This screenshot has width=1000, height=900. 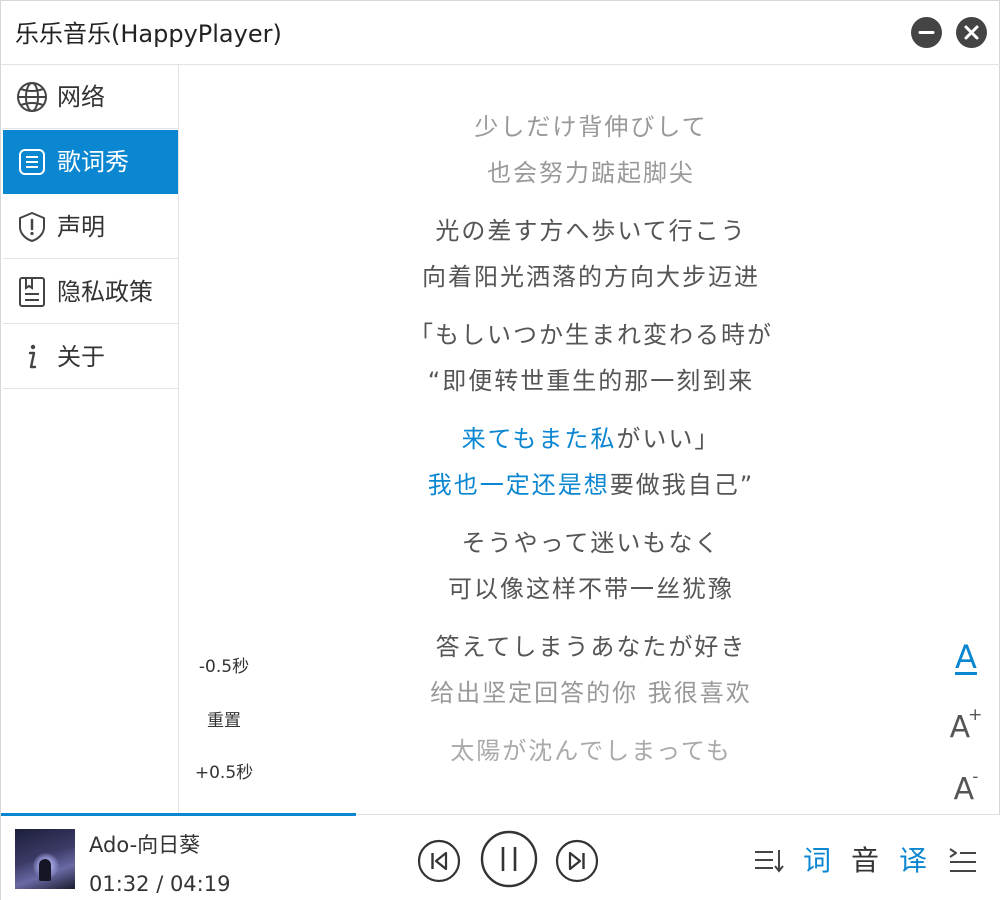 What do you see at coordinates (81, 227) in the screenshot?
I see `sidebar-item-label: 声明` at bounding box center [81, 227].